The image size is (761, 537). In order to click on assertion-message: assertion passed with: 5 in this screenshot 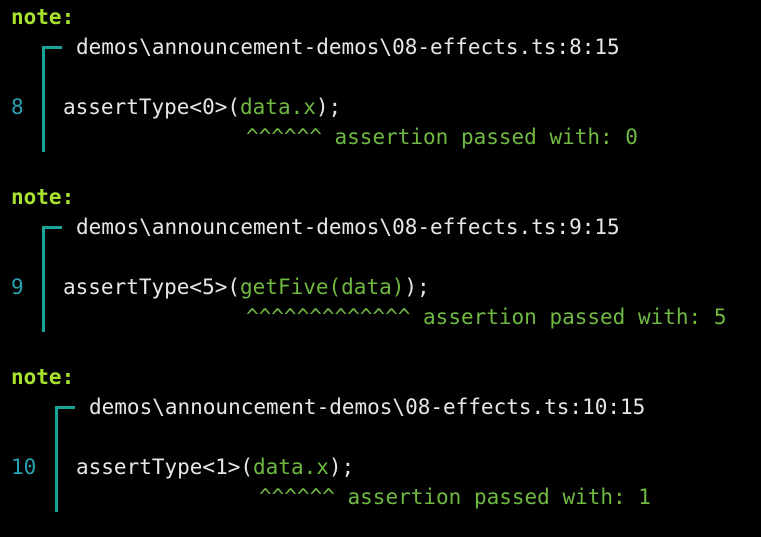, I will do `click(575, 317)`.